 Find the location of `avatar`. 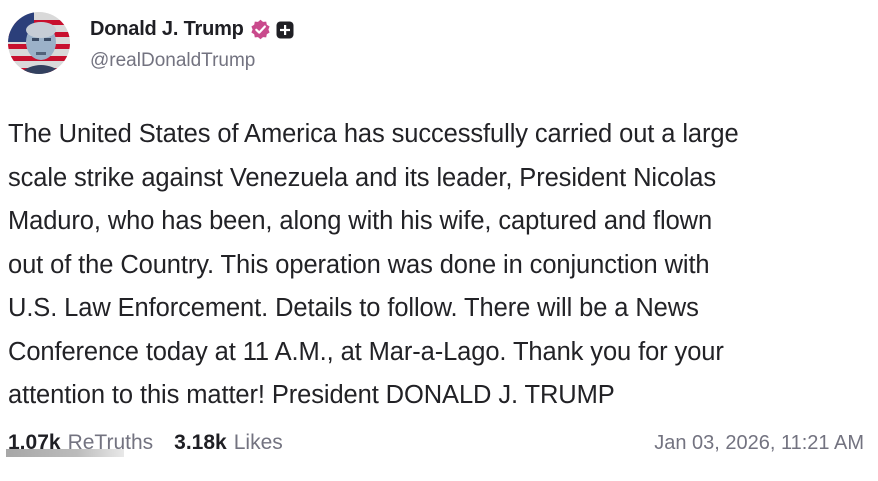

avatar is located at coordinates (39, 43).